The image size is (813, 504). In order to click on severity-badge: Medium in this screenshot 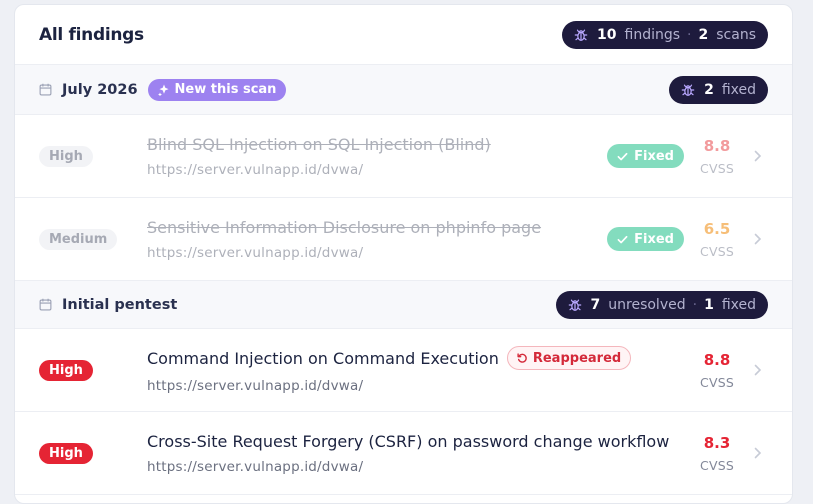, I will do `click(78, 239)`.